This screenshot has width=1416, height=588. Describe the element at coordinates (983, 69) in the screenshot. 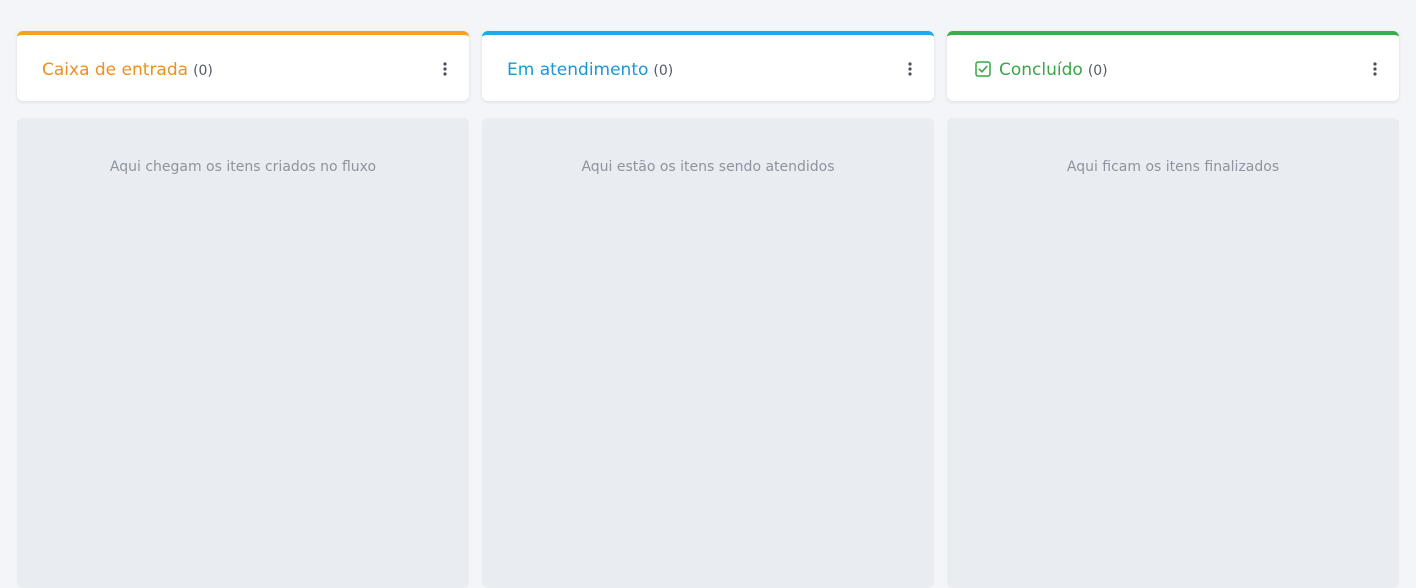

I see `checkbox-checked-icon` at that location.